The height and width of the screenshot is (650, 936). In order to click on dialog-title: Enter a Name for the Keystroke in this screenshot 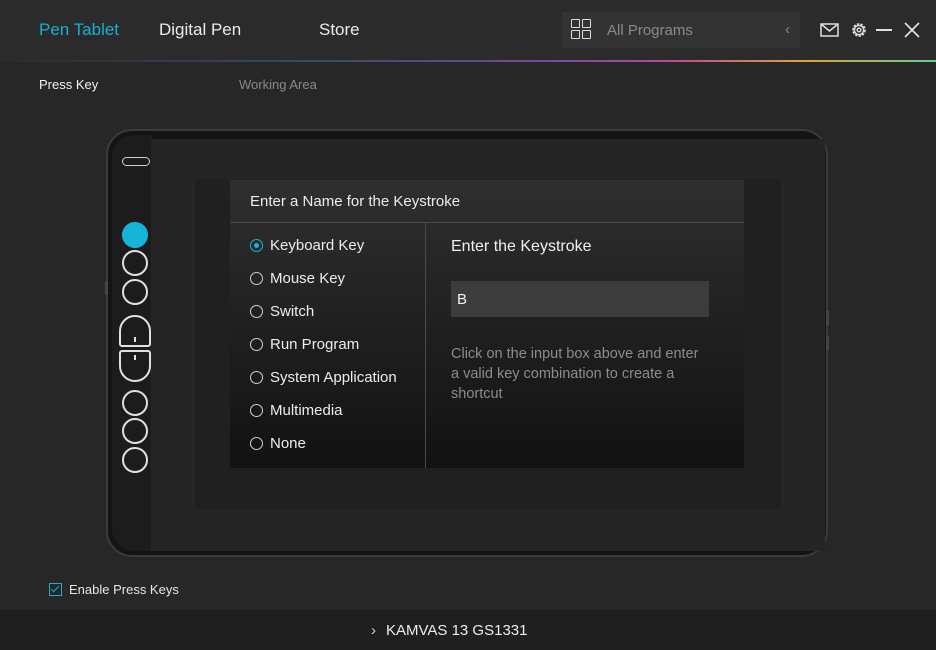, I will do `click(355, 201)`.